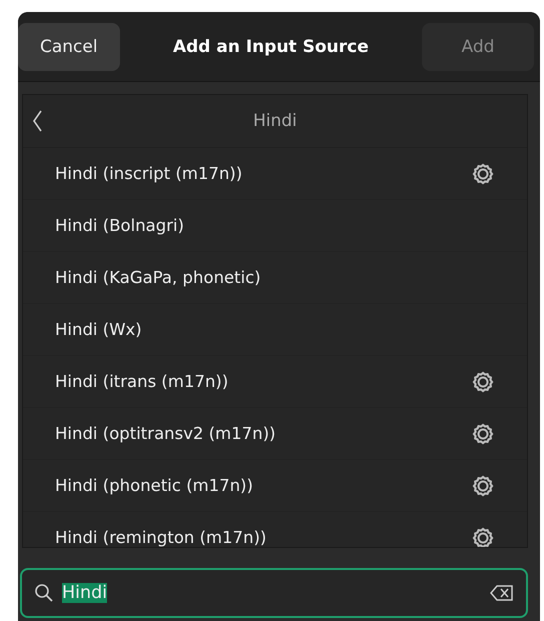 The height and width of the screenshot is (621, 544). Describe the element at coordinates (275, 174) in the screenshot. I see `list-item: Hindi (inscript (m17n))` at that location.